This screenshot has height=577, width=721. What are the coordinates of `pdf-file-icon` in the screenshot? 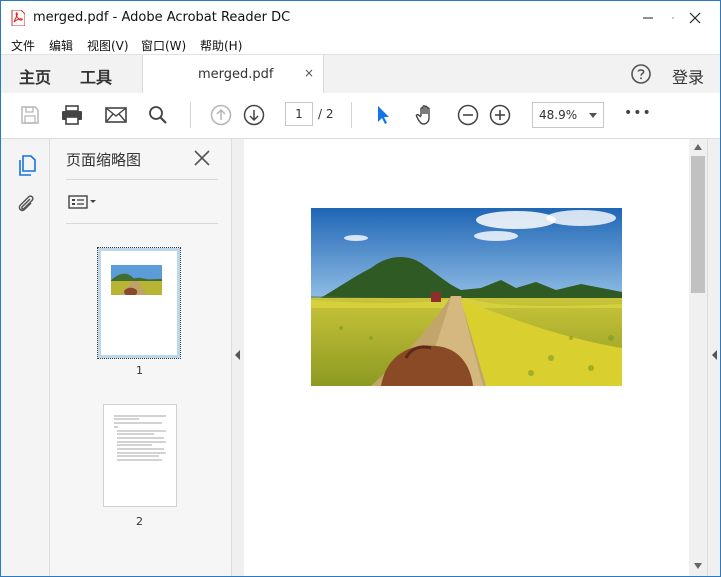 It's located at (18, 18).